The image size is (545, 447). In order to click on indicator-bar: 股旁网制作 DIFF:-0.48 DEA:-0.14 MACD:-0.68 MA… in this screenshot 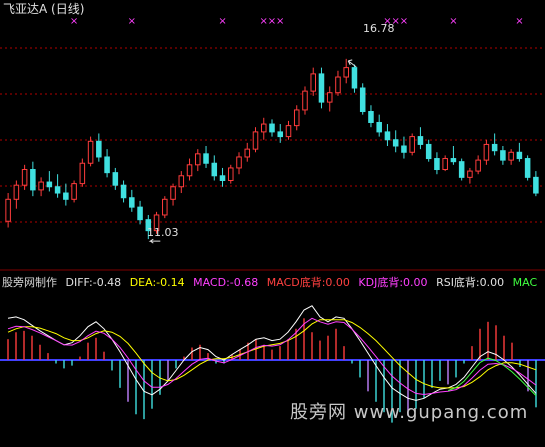, I will do `click(272, 282)`.